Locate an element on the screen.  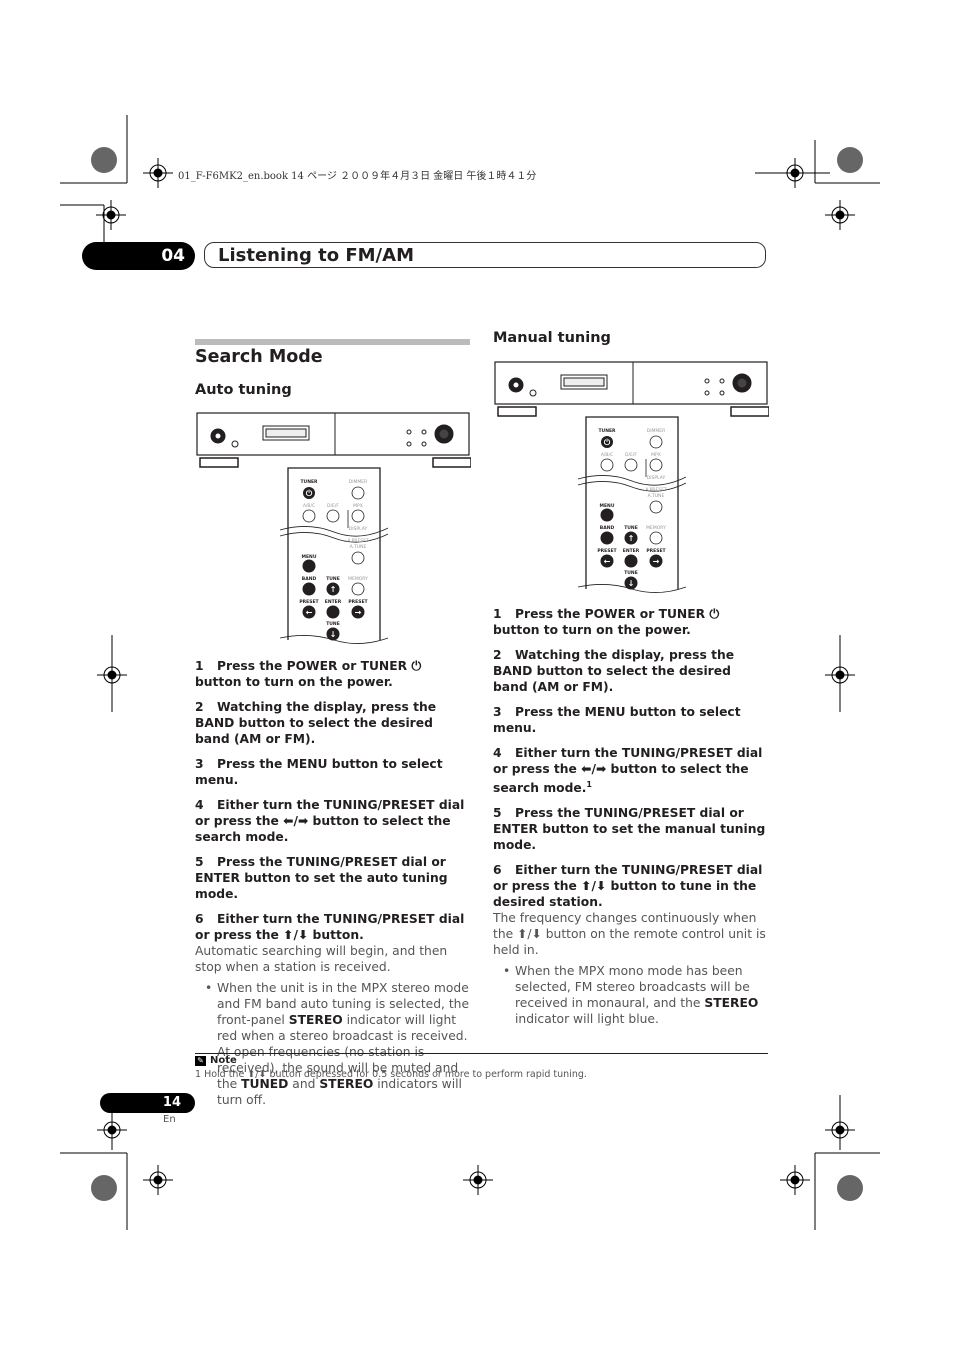
chapter-number: 04 is located at coordinates (138, 256).